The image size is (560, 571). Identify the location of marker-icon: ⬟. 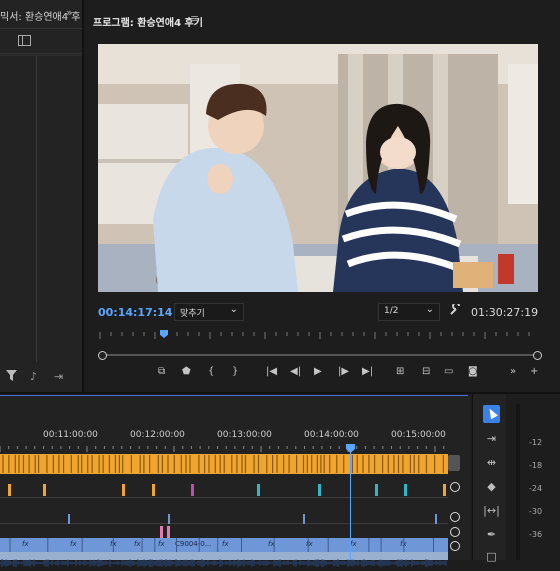
(186, 371).